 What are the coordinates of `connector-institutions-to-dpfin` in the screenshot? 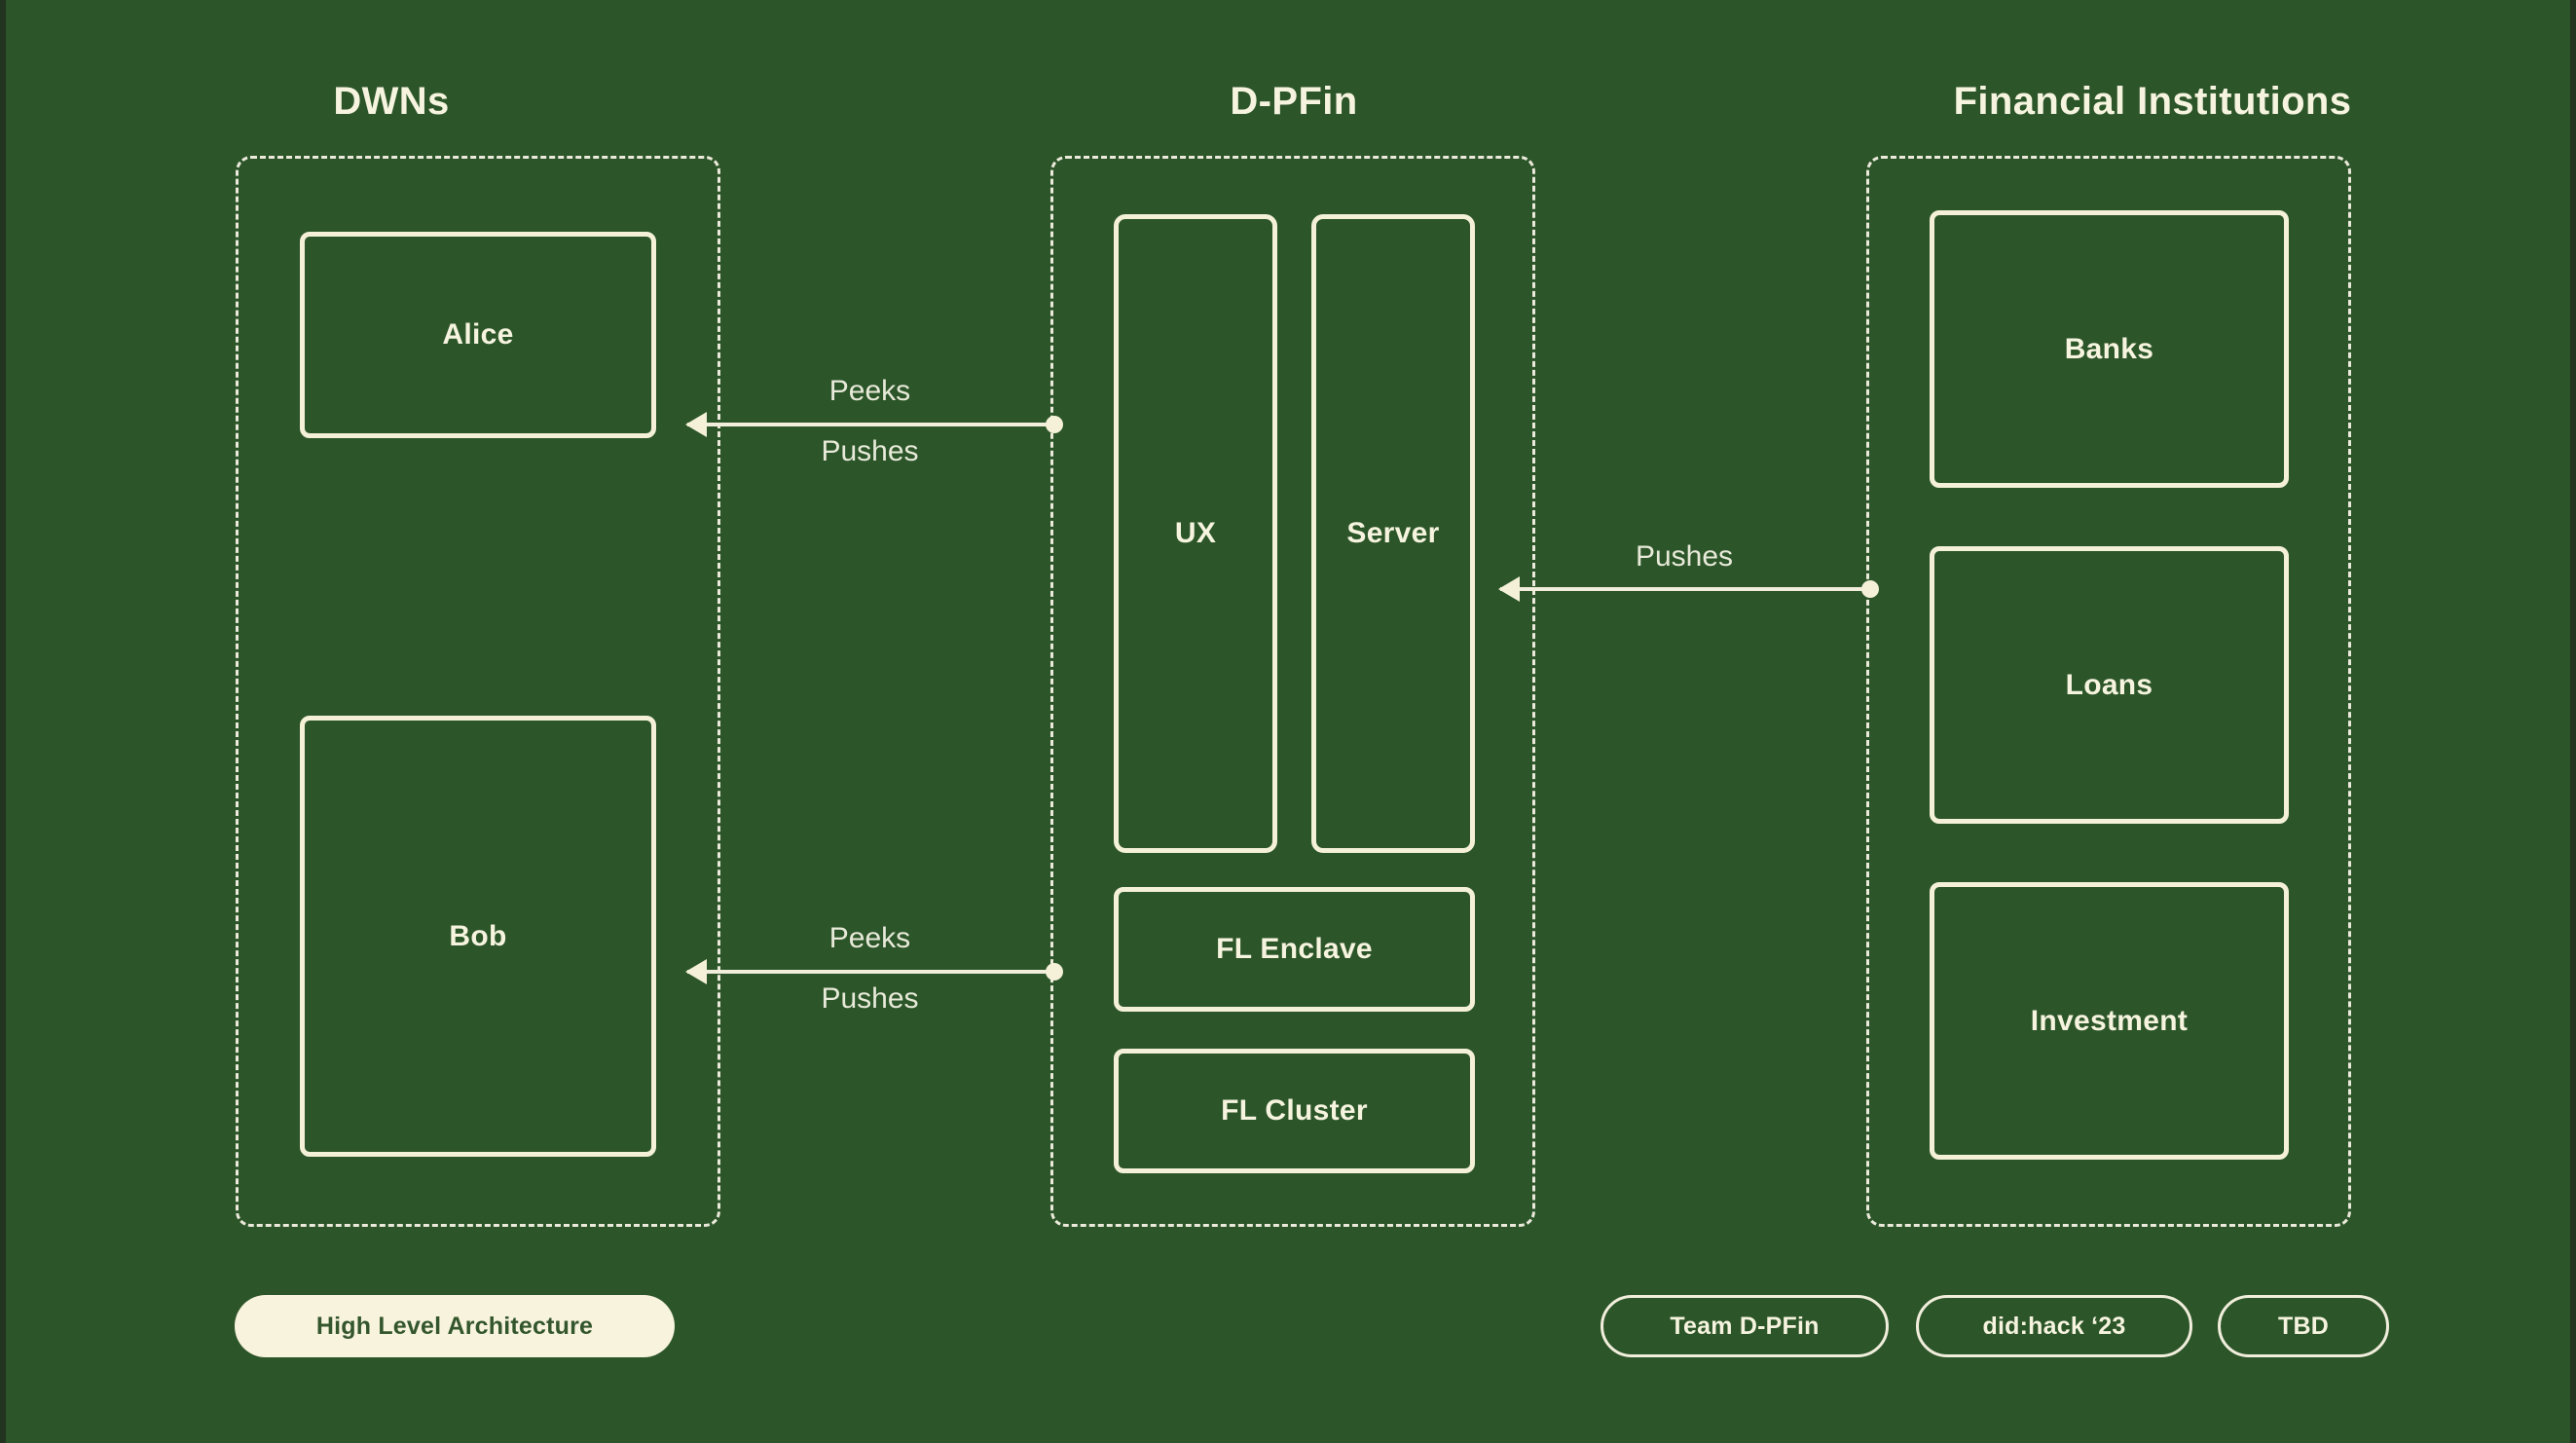 It's located at (1688, 589).